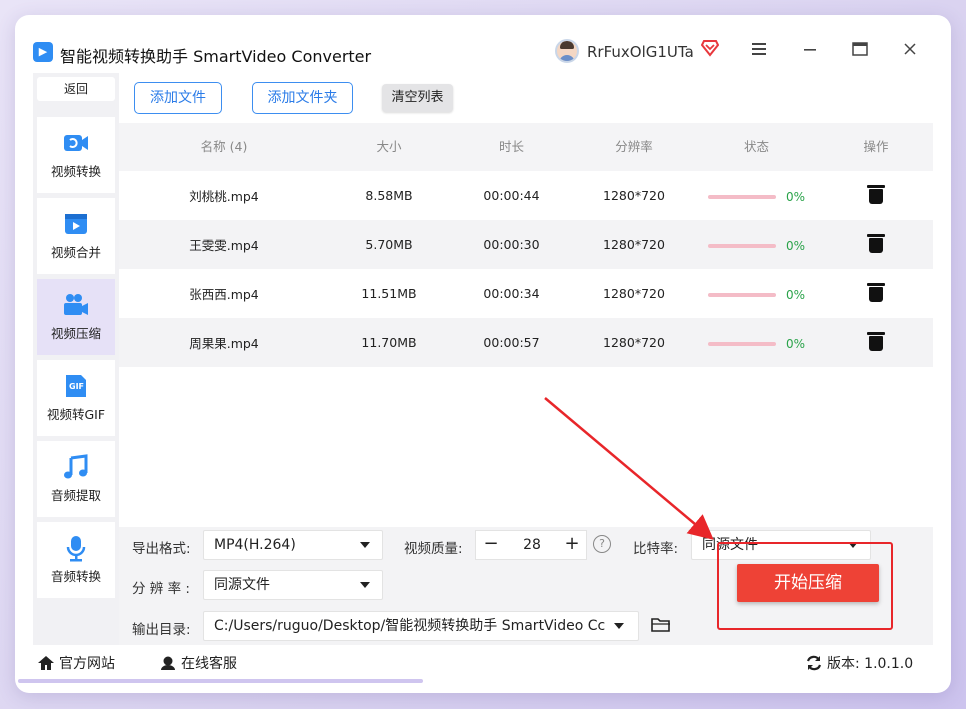 This screenshot has height=709, width=966. What do you see at coordinates (634, 146) in the screenshot?
I see `col-resolution-header: 分辨率` at bounding box center [634, 146].